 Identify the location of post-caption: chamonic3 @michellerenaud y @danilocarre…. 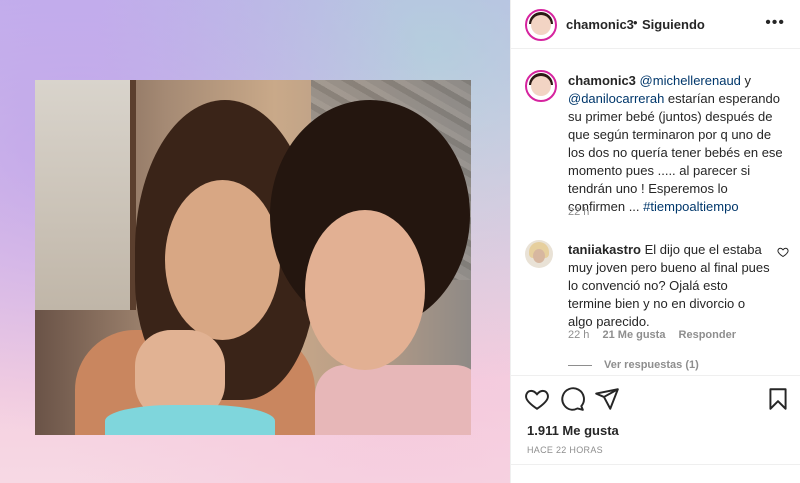
(678, 144).